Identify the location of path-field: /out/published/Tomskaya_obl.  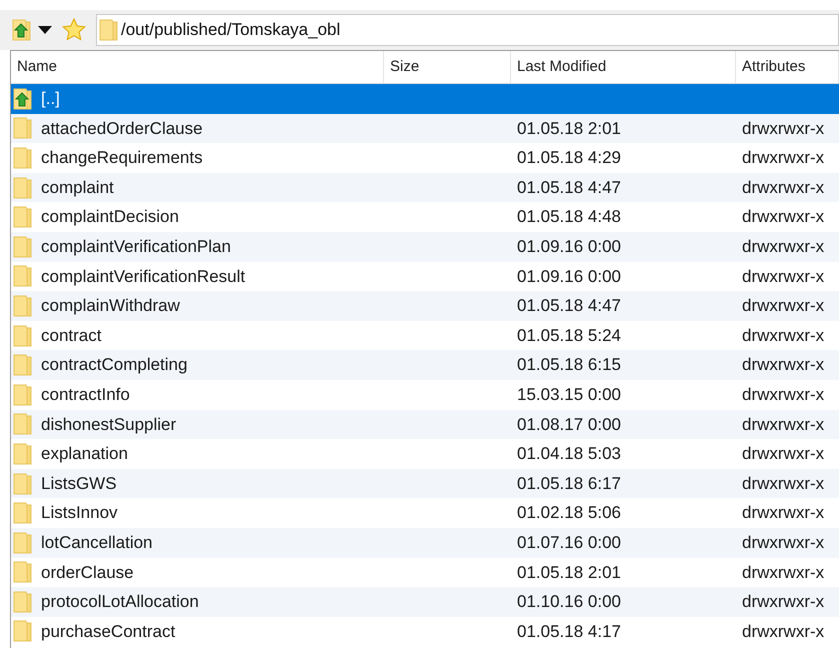
(467, 30).